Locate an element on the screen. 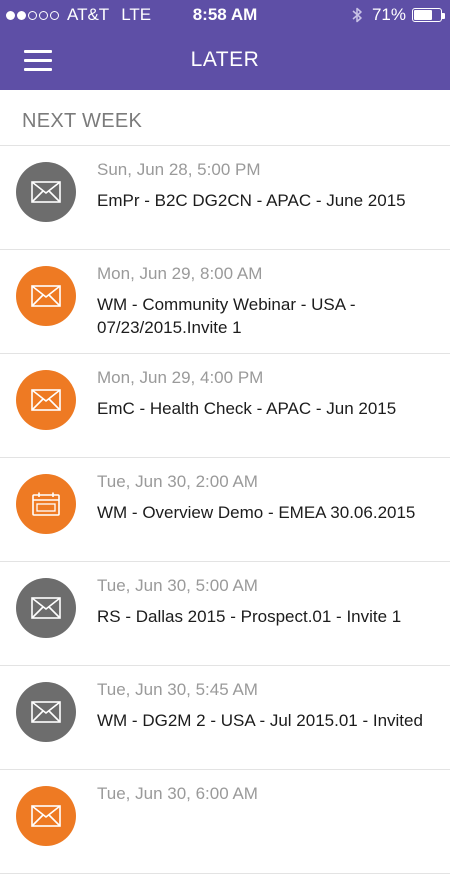  item-date: Mon, Jun 29, 4:00 PM is located at coordinates (180, 377).